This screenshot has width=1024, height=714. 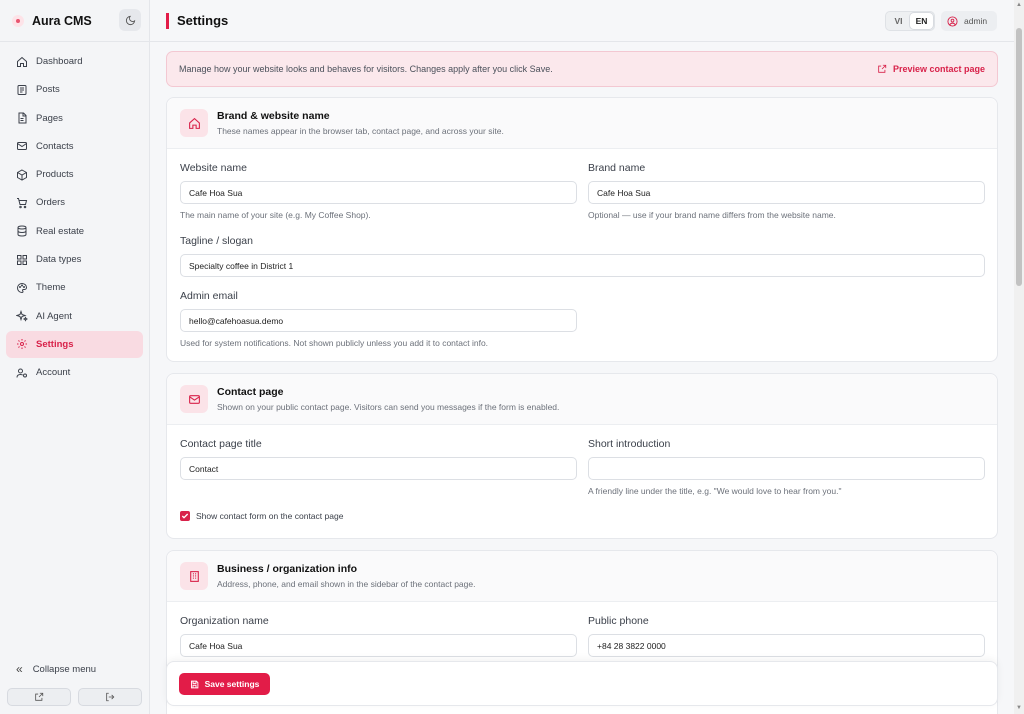 What do you see at coordinates (273, 116) in the screenshot?
I see `section-title: Brand & website name` at bounding box center [273, 116].